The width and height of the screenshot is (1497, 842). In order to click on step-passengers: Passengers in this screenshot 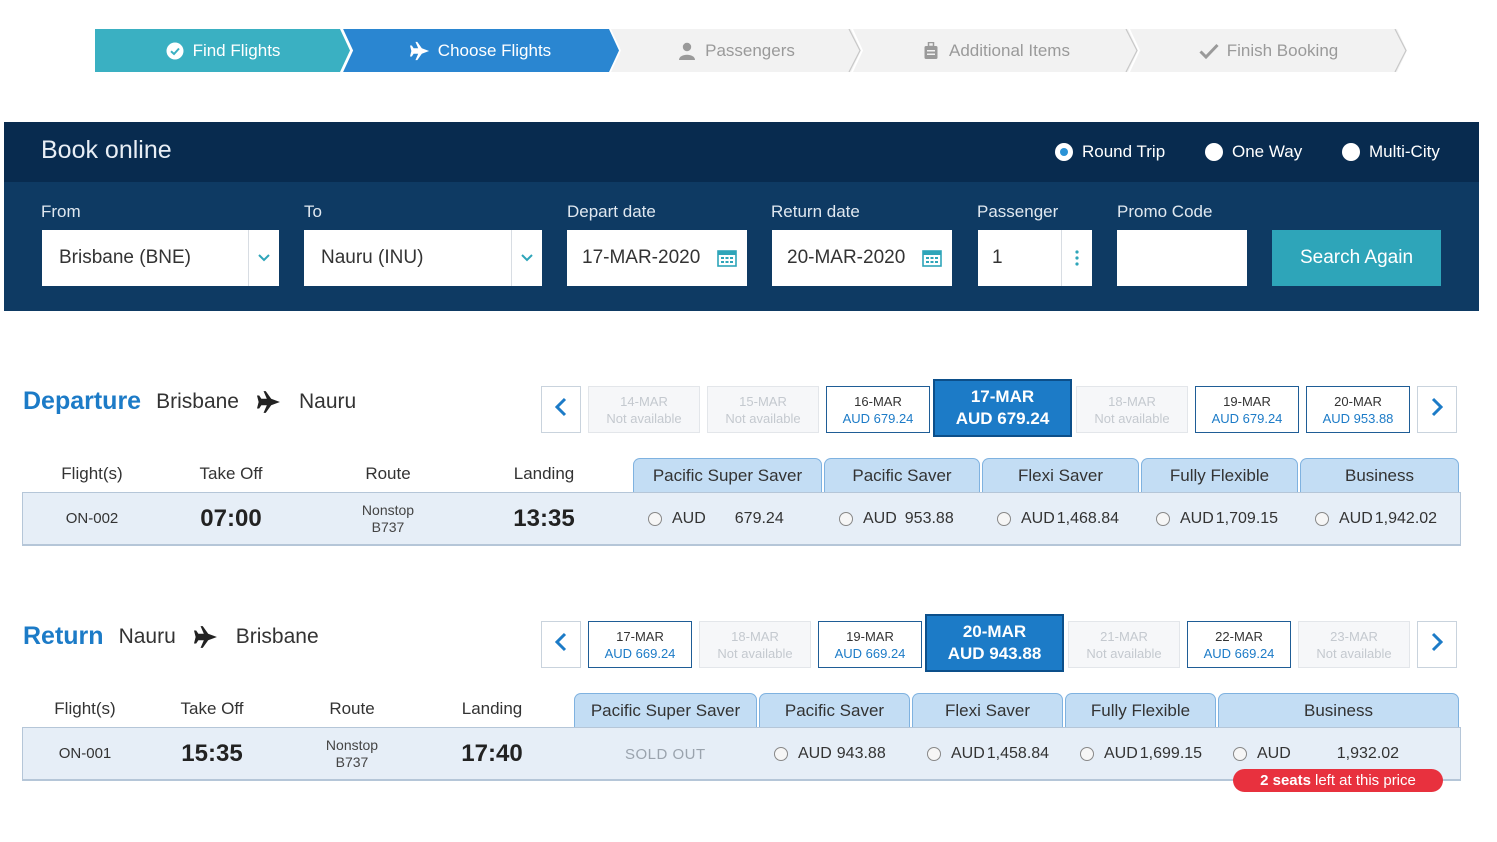, I will do `click(736, 50)`.